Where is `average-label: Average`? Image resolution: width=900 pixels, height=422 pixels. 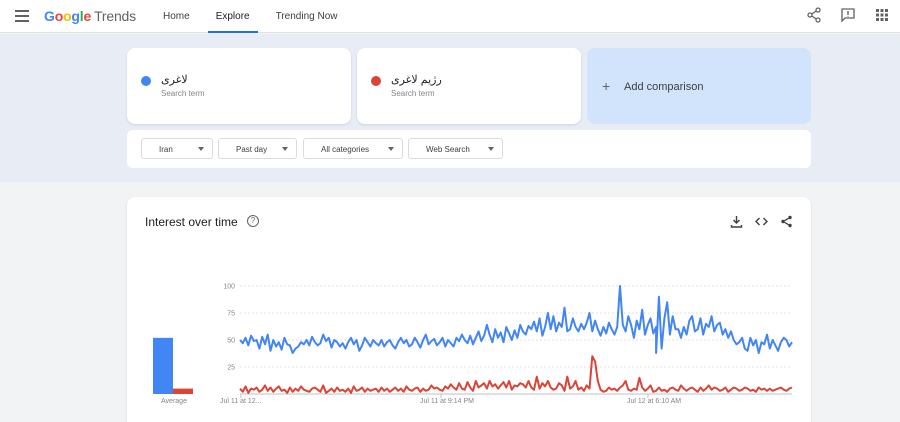 average-label: Average is located at coordinates (174, 401).